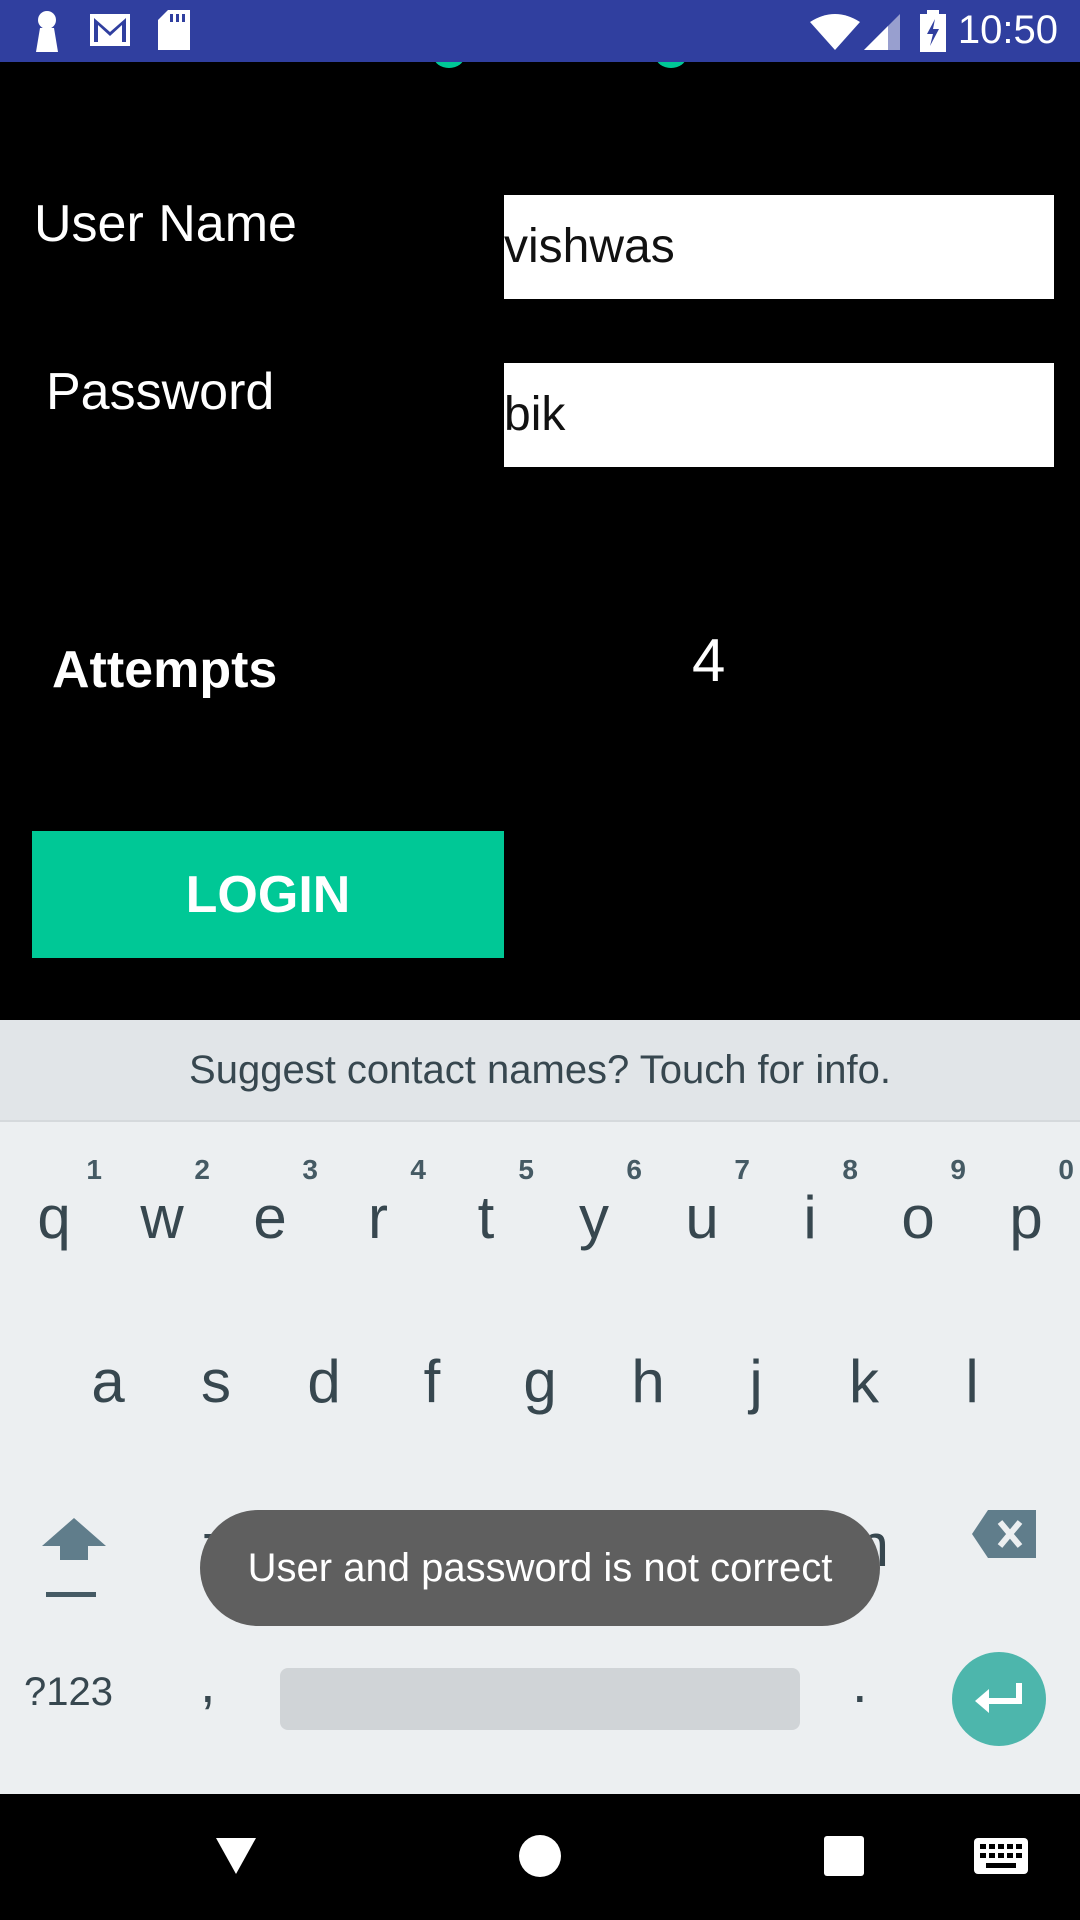 The image size is (1080, 1920). Describe the element at coordinates (165, 670) in the screenshot. I see `attempts-label: Attempts` at that location.